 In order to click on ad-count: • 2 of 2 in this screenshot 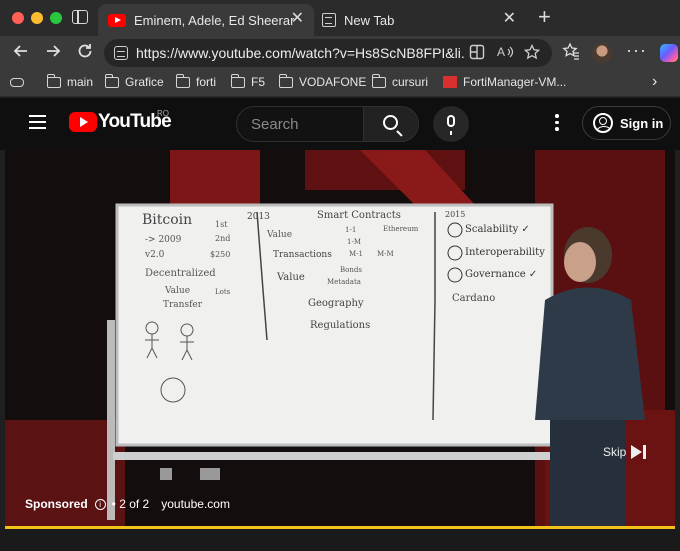, I will do `click(130, 504)`.